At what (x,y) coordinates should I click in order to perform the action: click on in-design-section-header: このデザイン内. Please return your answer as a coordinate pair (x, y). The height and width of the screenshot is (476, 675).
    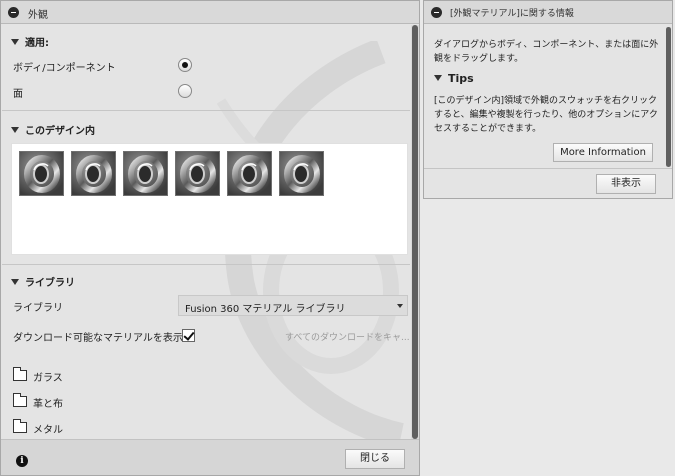
    Looking at the image, I should click on (53, 129).